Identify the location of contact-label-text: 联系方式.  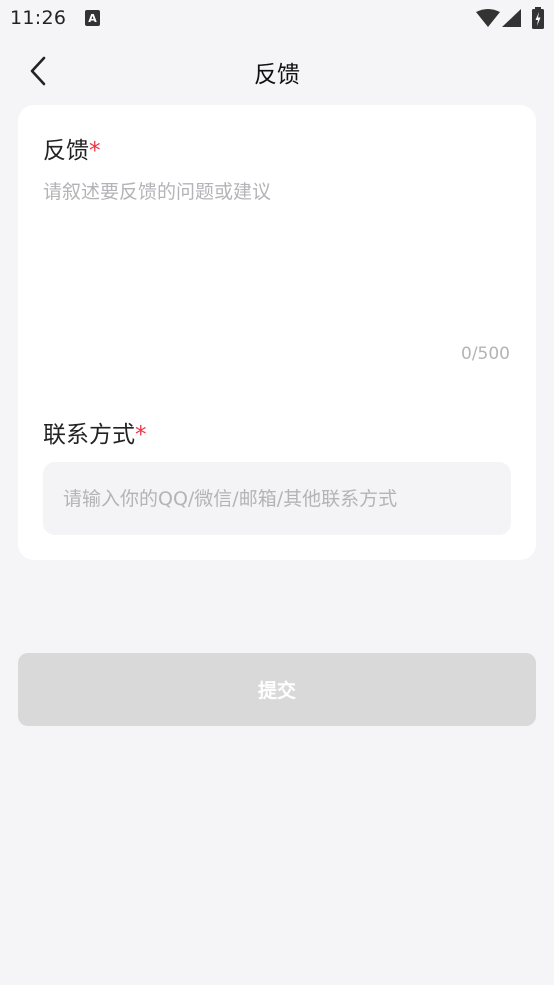
(89, 435).